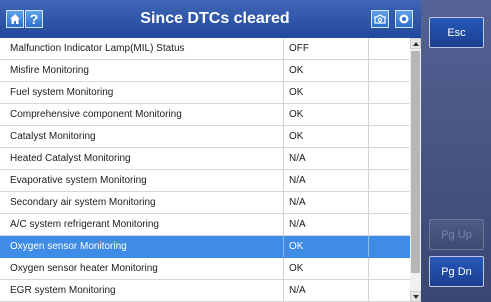  I want to click on esc-button: Esc, so click(456, 32).